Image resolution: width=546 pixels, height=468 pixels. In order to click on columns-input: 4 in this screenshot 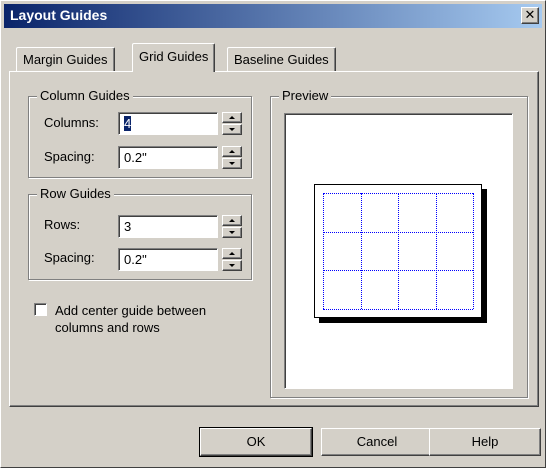, I will do `click(168, 123)`.